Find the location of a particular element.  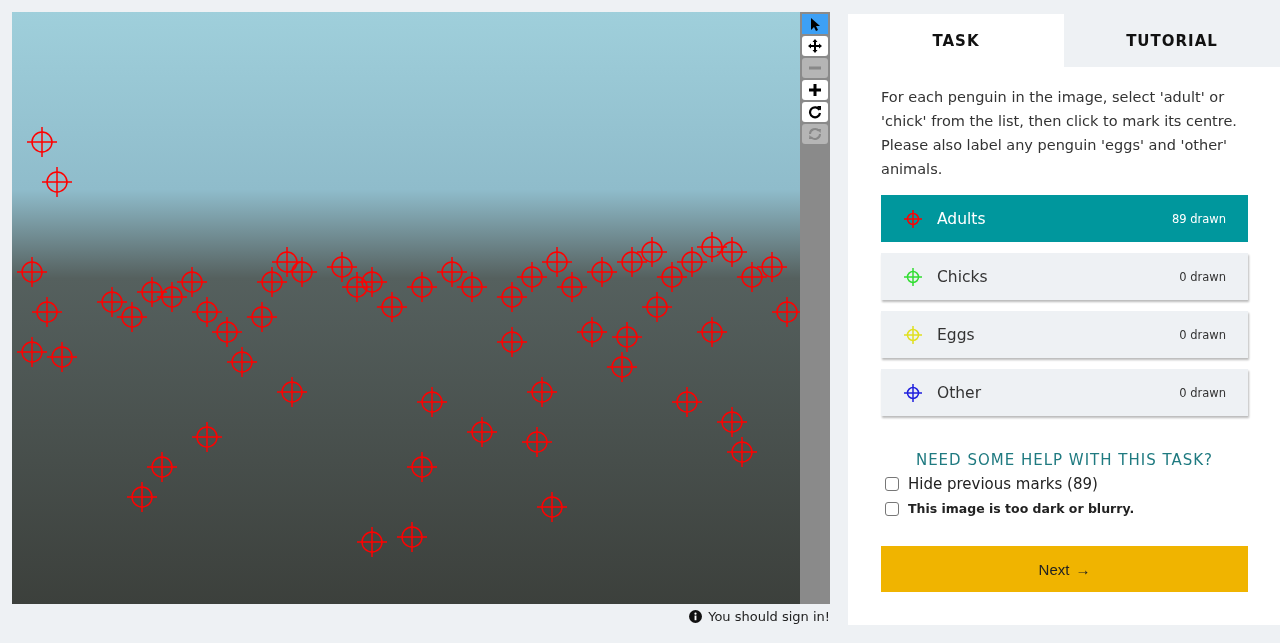

instructions: For each penguin in the image, select 'adult' or 'chick' from the list, then click to mark its centre. Please also label any penguin 'eggs' and 'other' animals. is located at coordinates (1059, 133).